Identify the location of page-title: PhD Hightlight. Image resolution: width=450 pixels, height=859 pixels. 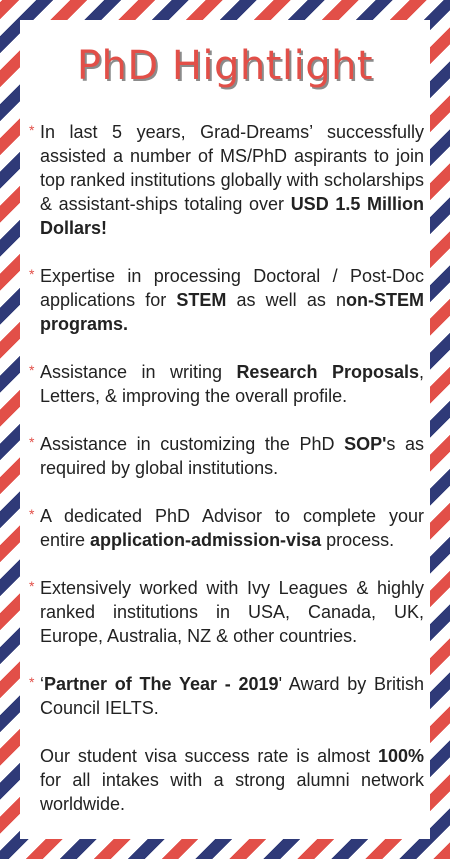
(225, 66).